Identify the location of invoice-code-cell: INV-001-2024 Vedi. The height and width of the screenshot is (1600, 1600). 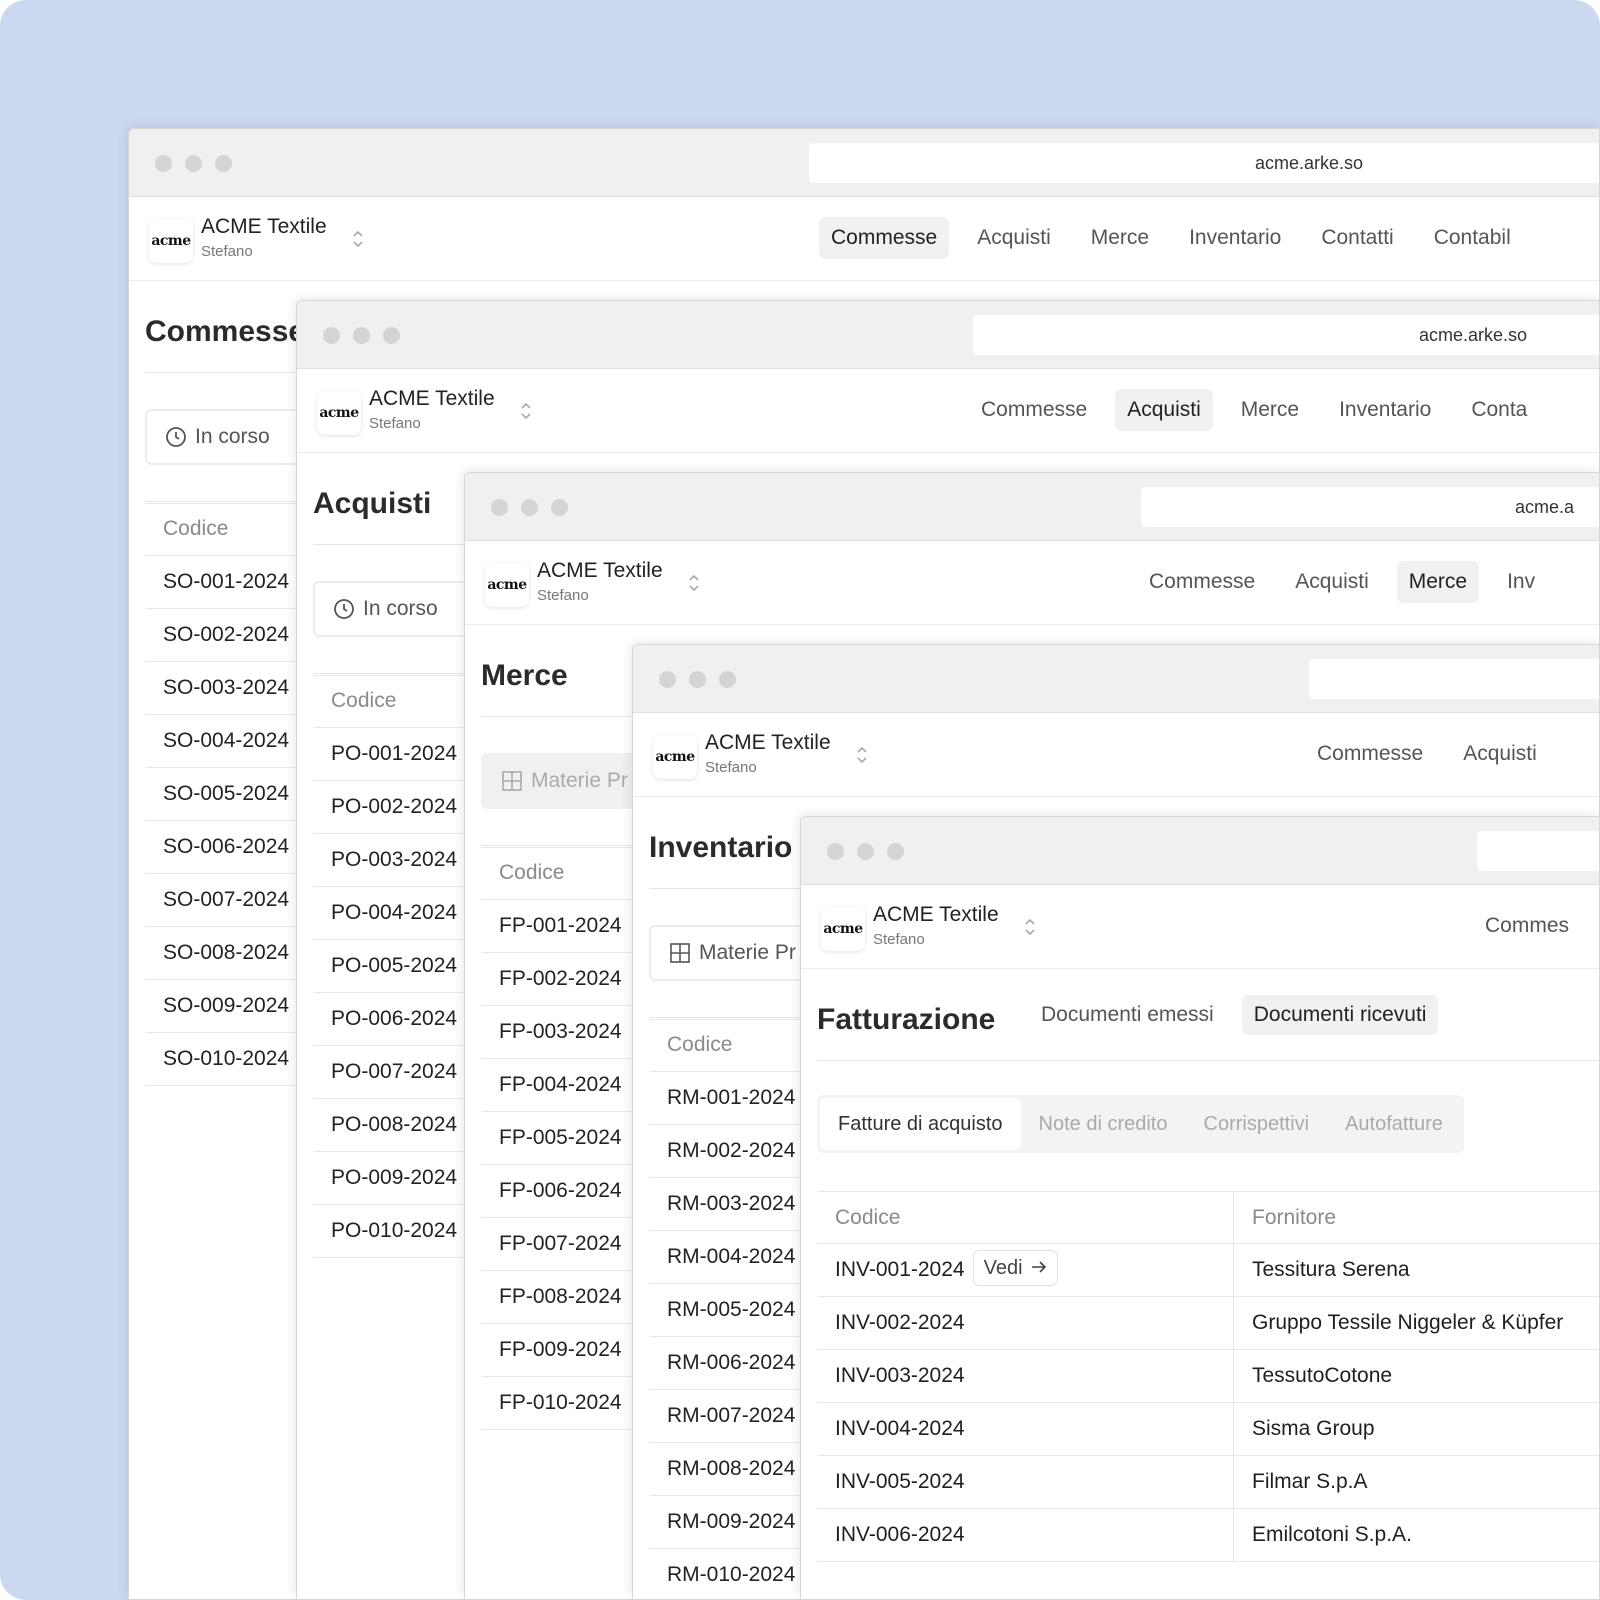
(1025, 1270).